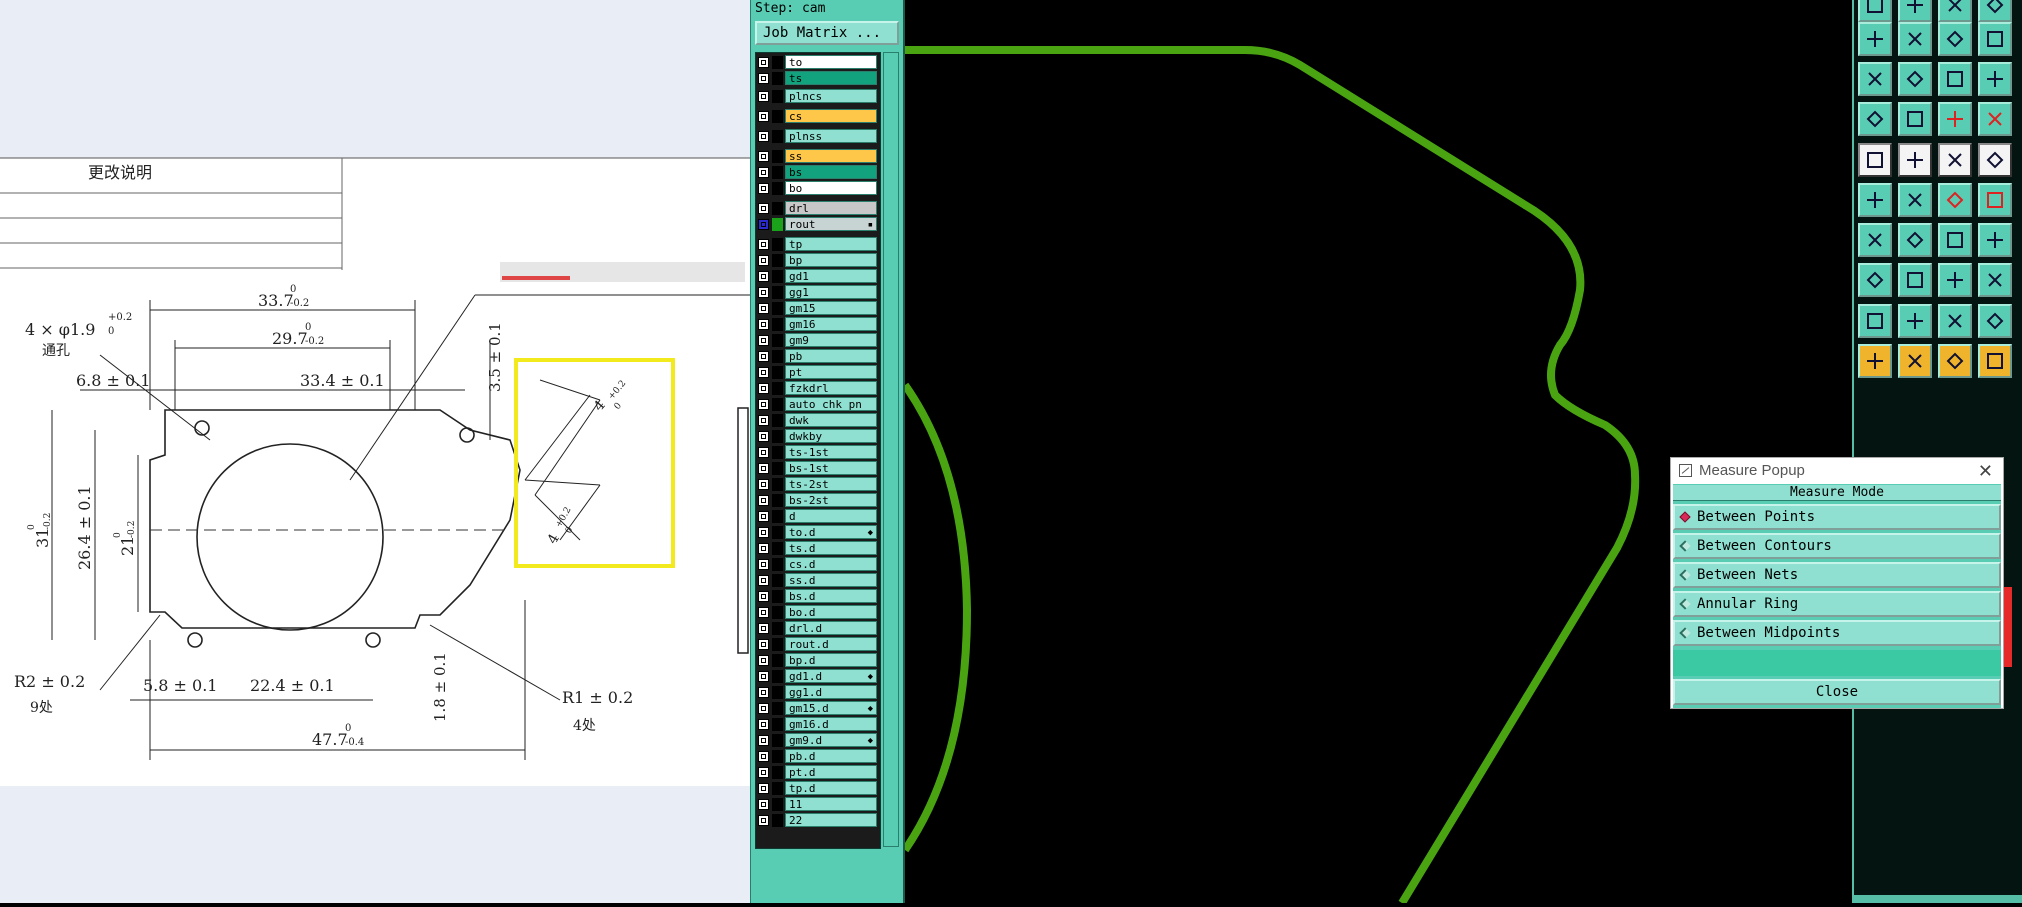 The width and height of the screenshot is (2022, 907). What do you see at coordinates (818, 644) in the screenshot?
I see `layer-row: rout.d` at bounding box center [818, 644].